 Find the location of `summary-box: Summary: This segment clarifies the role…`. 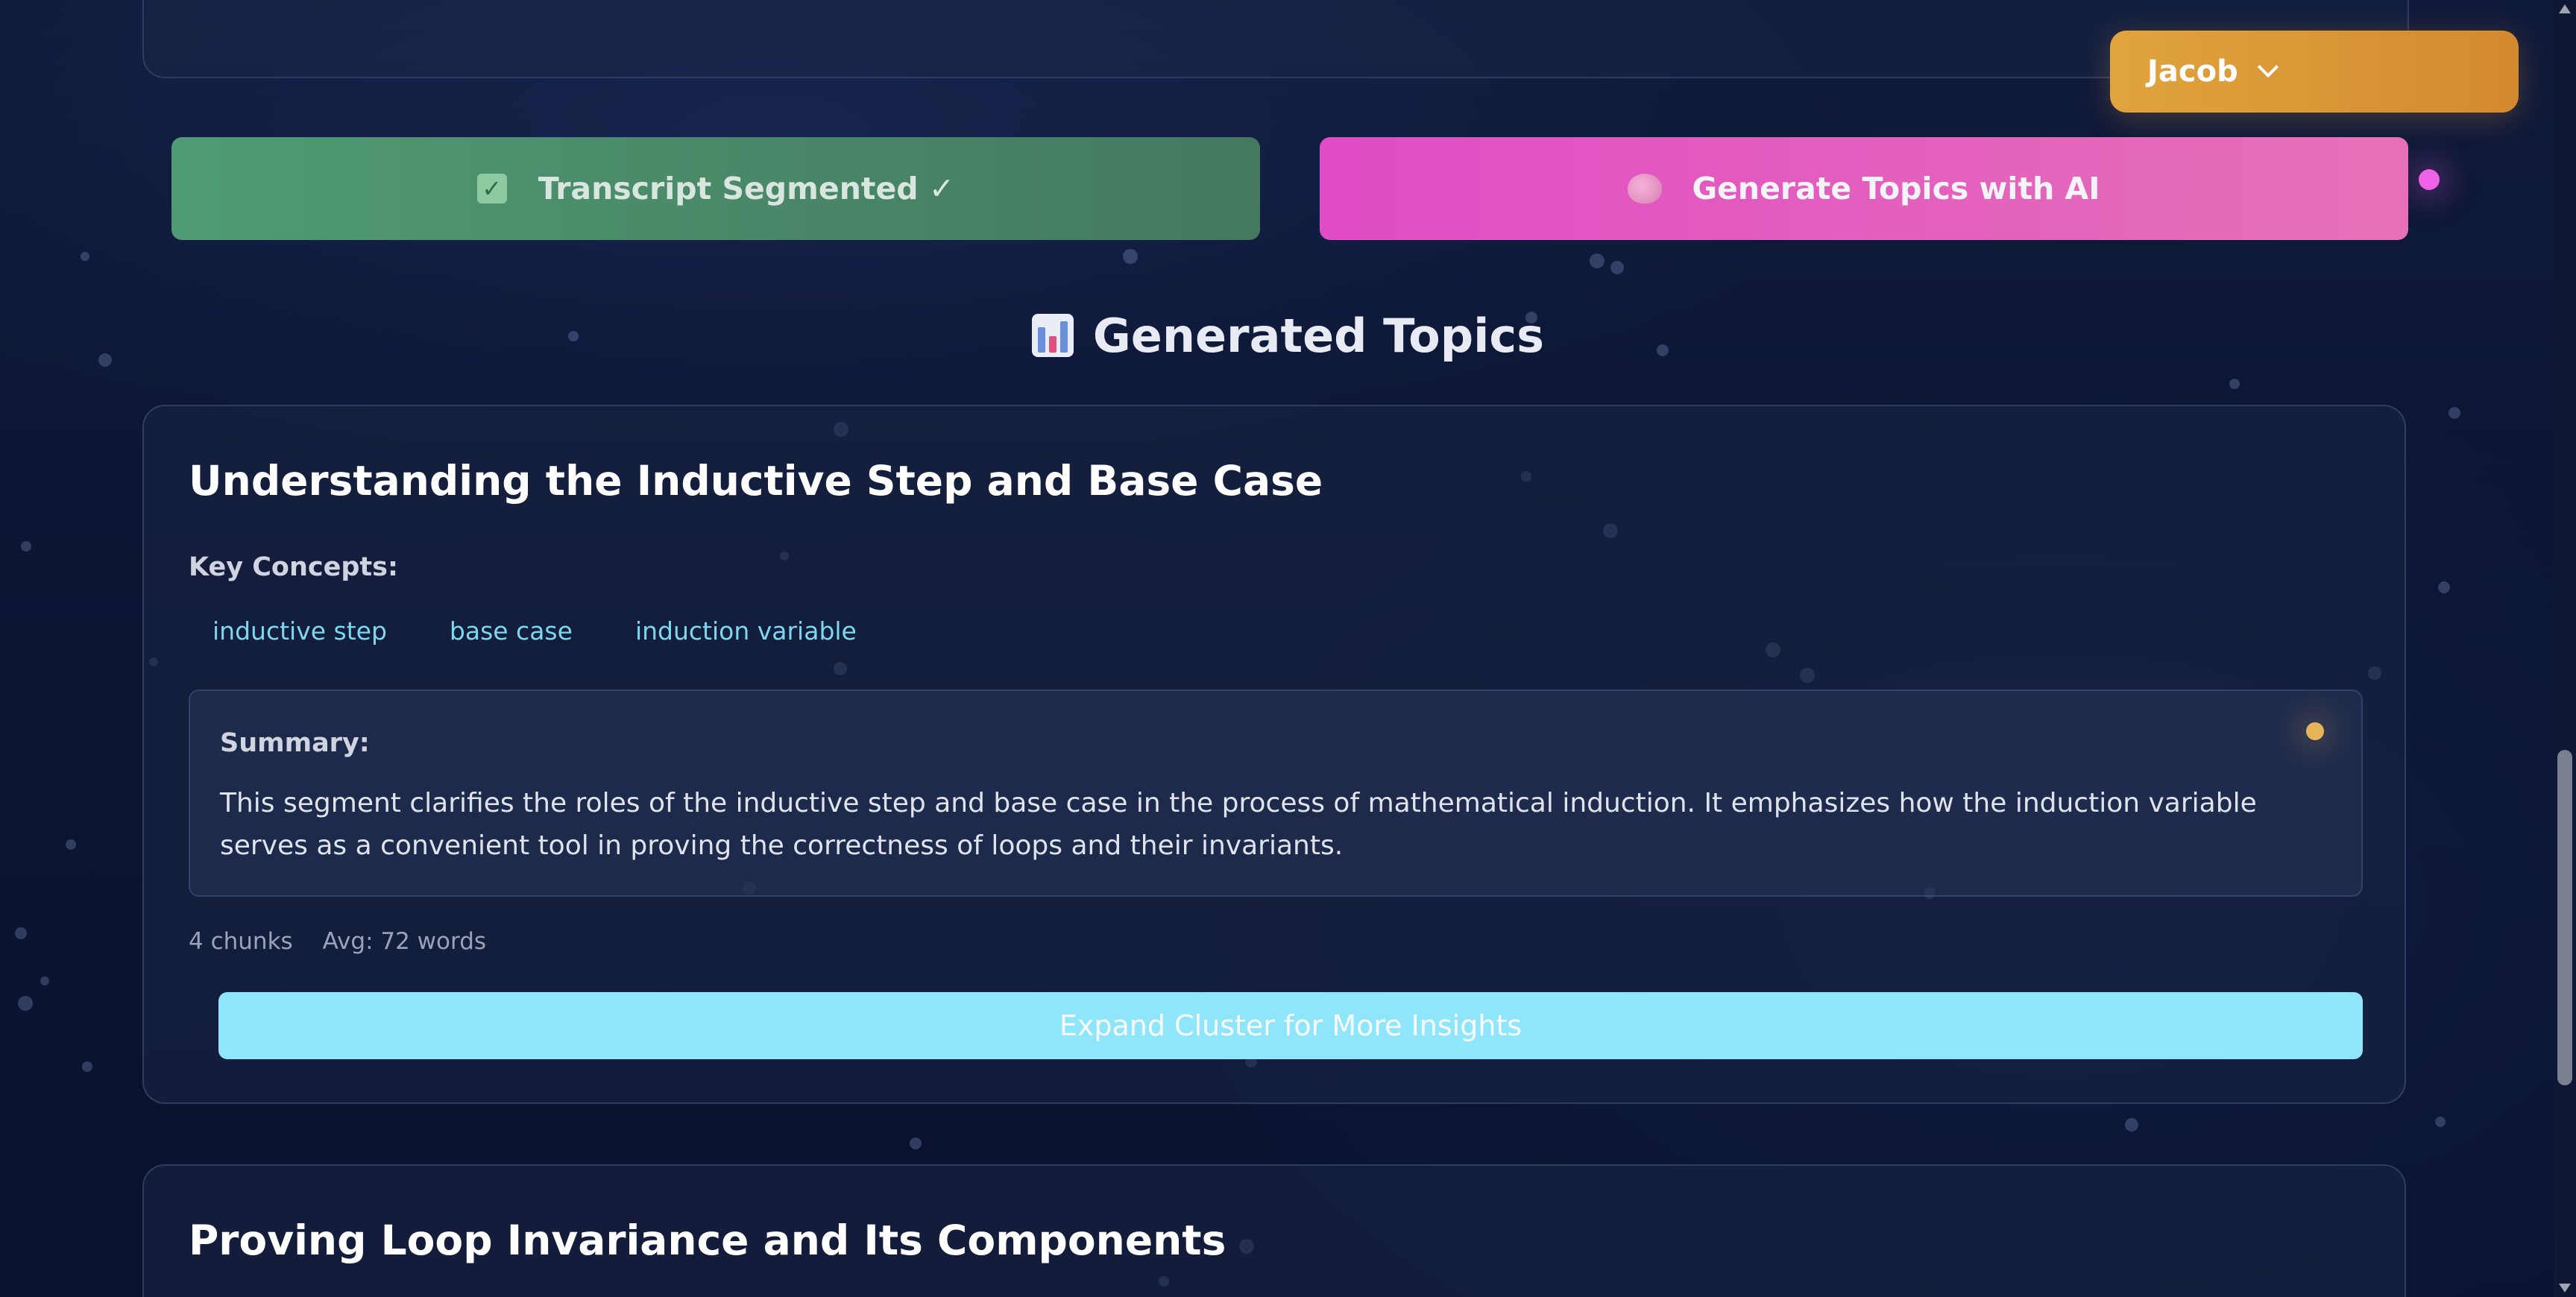

summary-box: Summary: This segment clarifies the role… is located at coordinates (1276, 793).